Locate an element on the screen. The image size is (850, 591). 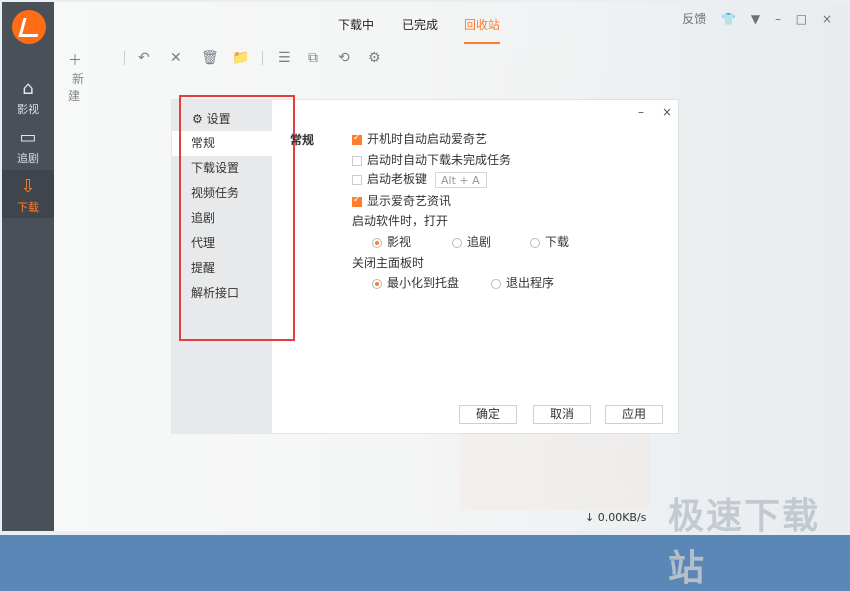
plus-icon: ＋ is located at coordinates (75, 61).